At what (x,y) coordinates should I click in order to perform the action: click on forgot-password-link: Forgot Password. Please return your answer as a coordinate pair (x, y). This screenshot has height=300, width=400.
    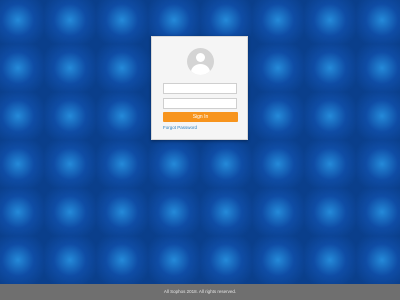
    Looking at the image, I should click on (180, 127).